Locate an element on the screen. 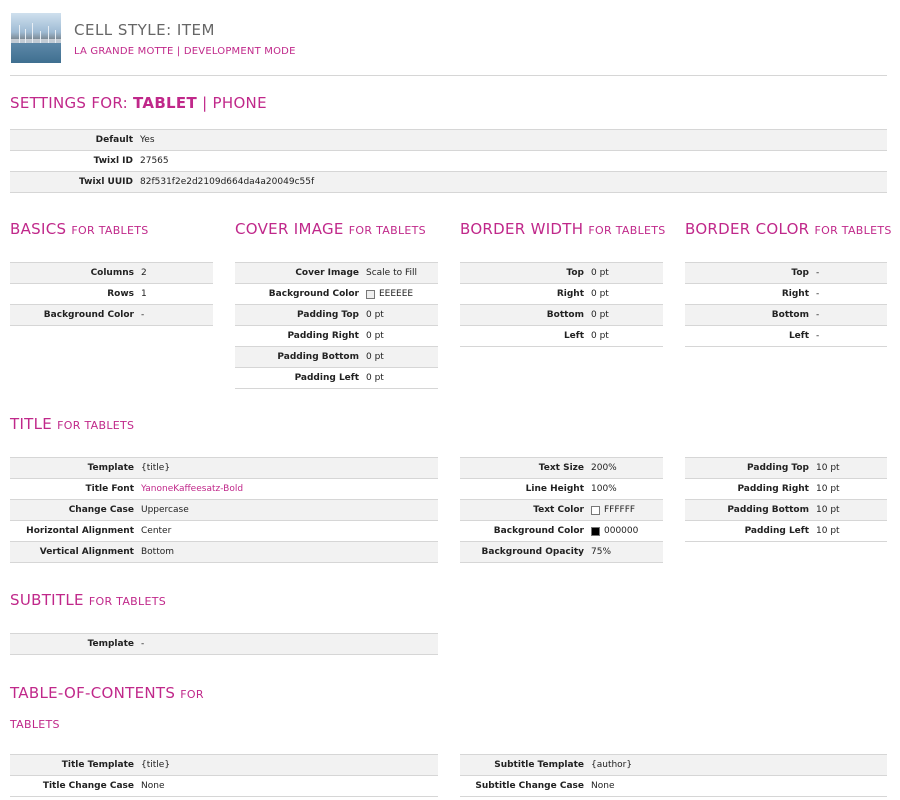 The width and height of the screenshot is (900, 800). row-value-text: 27565 is located at coordinates (154, 161).